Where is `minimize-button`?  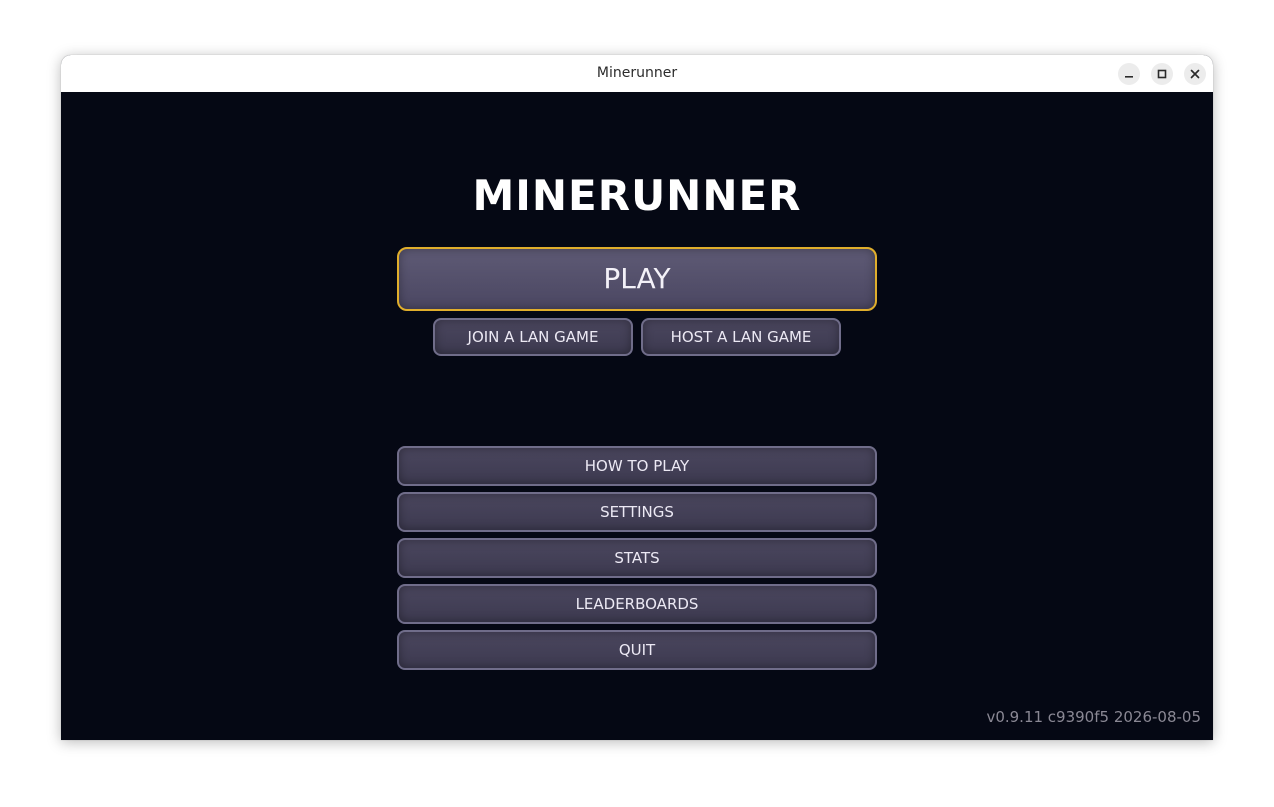 minimize-button is located at coordinates (1129, 74).